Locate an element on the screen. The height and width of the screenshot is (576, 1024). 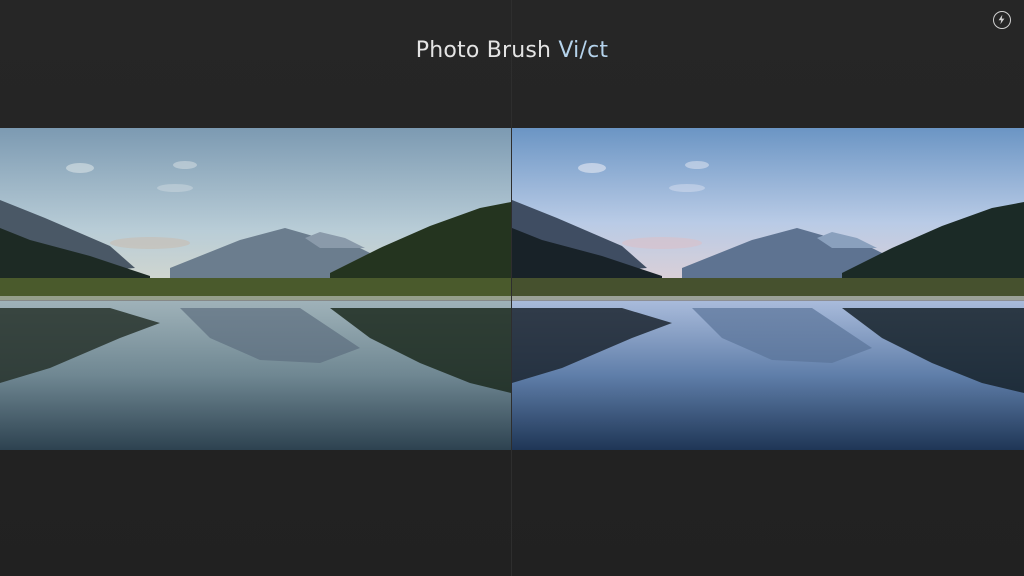
app-title-main: Photo Brush is located at coordinates (487, 50).